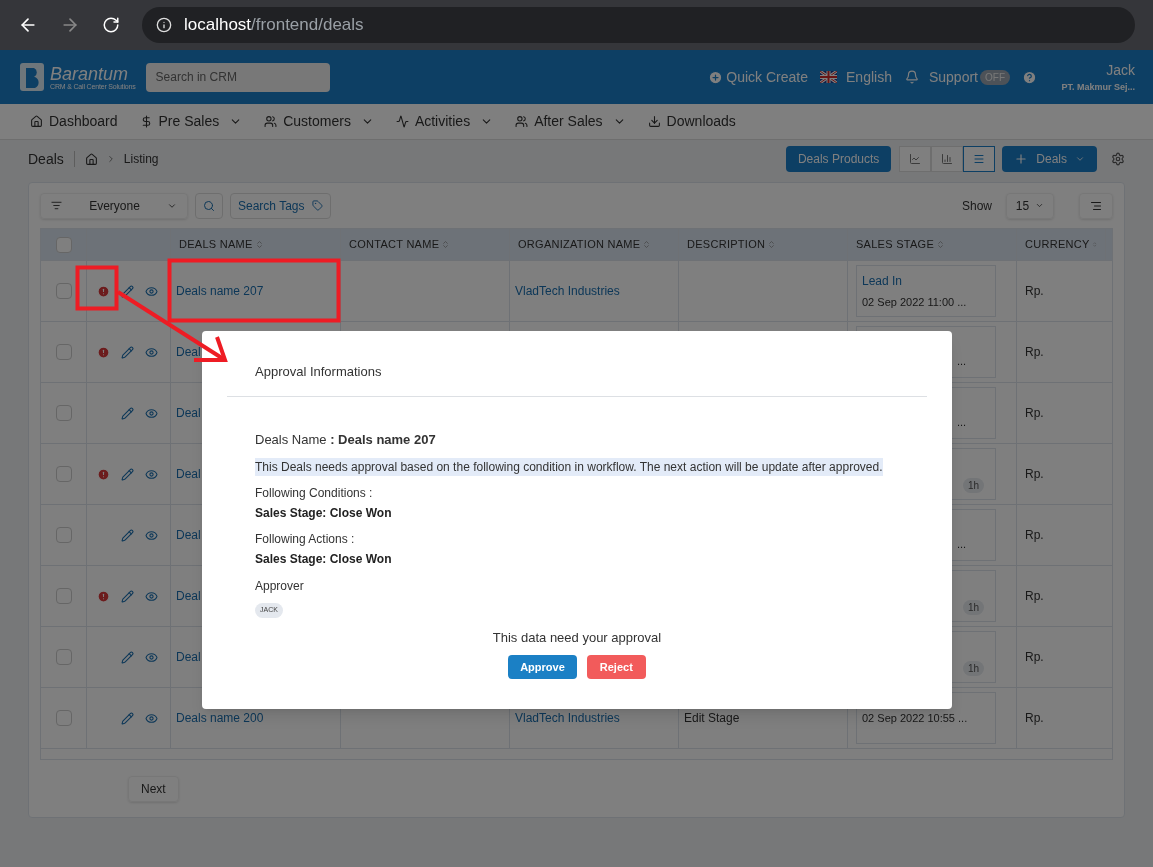  I want to click on nav-item: Pre Sales, so click(189, 121).